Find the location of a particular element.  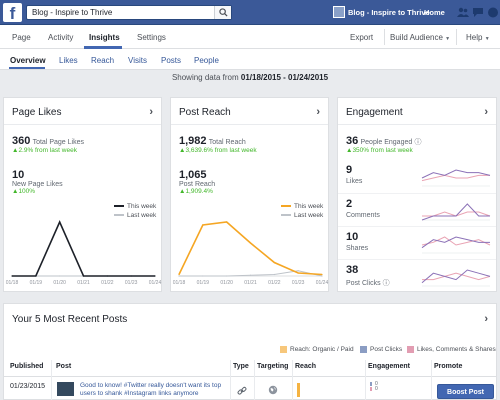

help-label: Help is located at coordinates (474, 37).